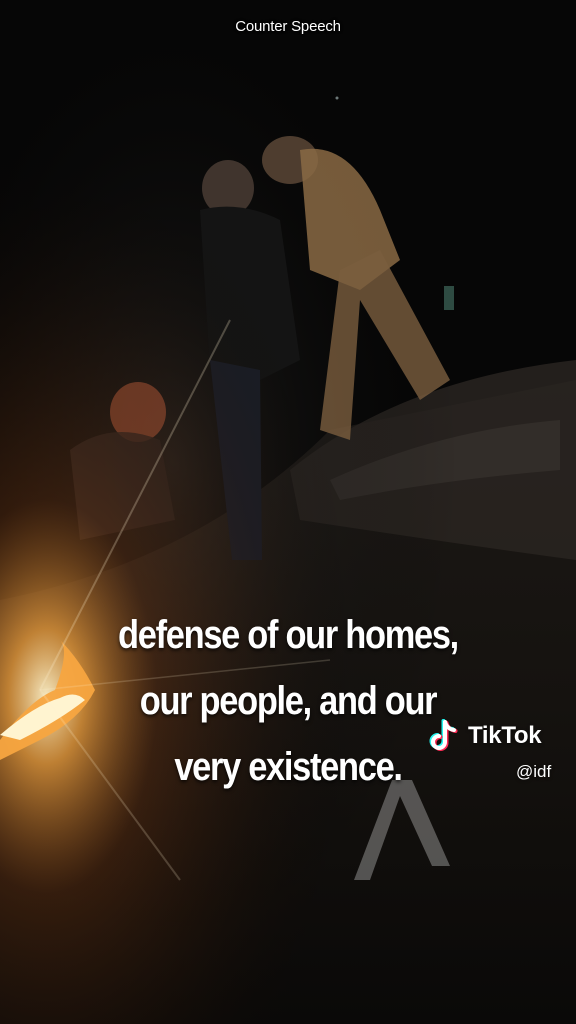 The image size is (576, 1024). I want to click on tiktok-watermark: TikTok, so click(483, 736).